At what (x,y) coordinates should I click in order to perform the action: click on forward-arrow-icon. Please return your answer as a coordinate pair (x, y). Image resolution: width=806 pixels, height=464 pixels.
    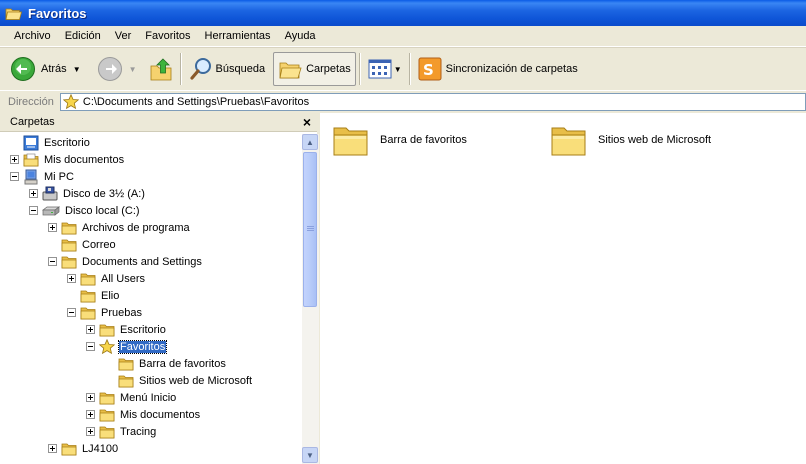
    Looking at the image, I should click on (109, 69).